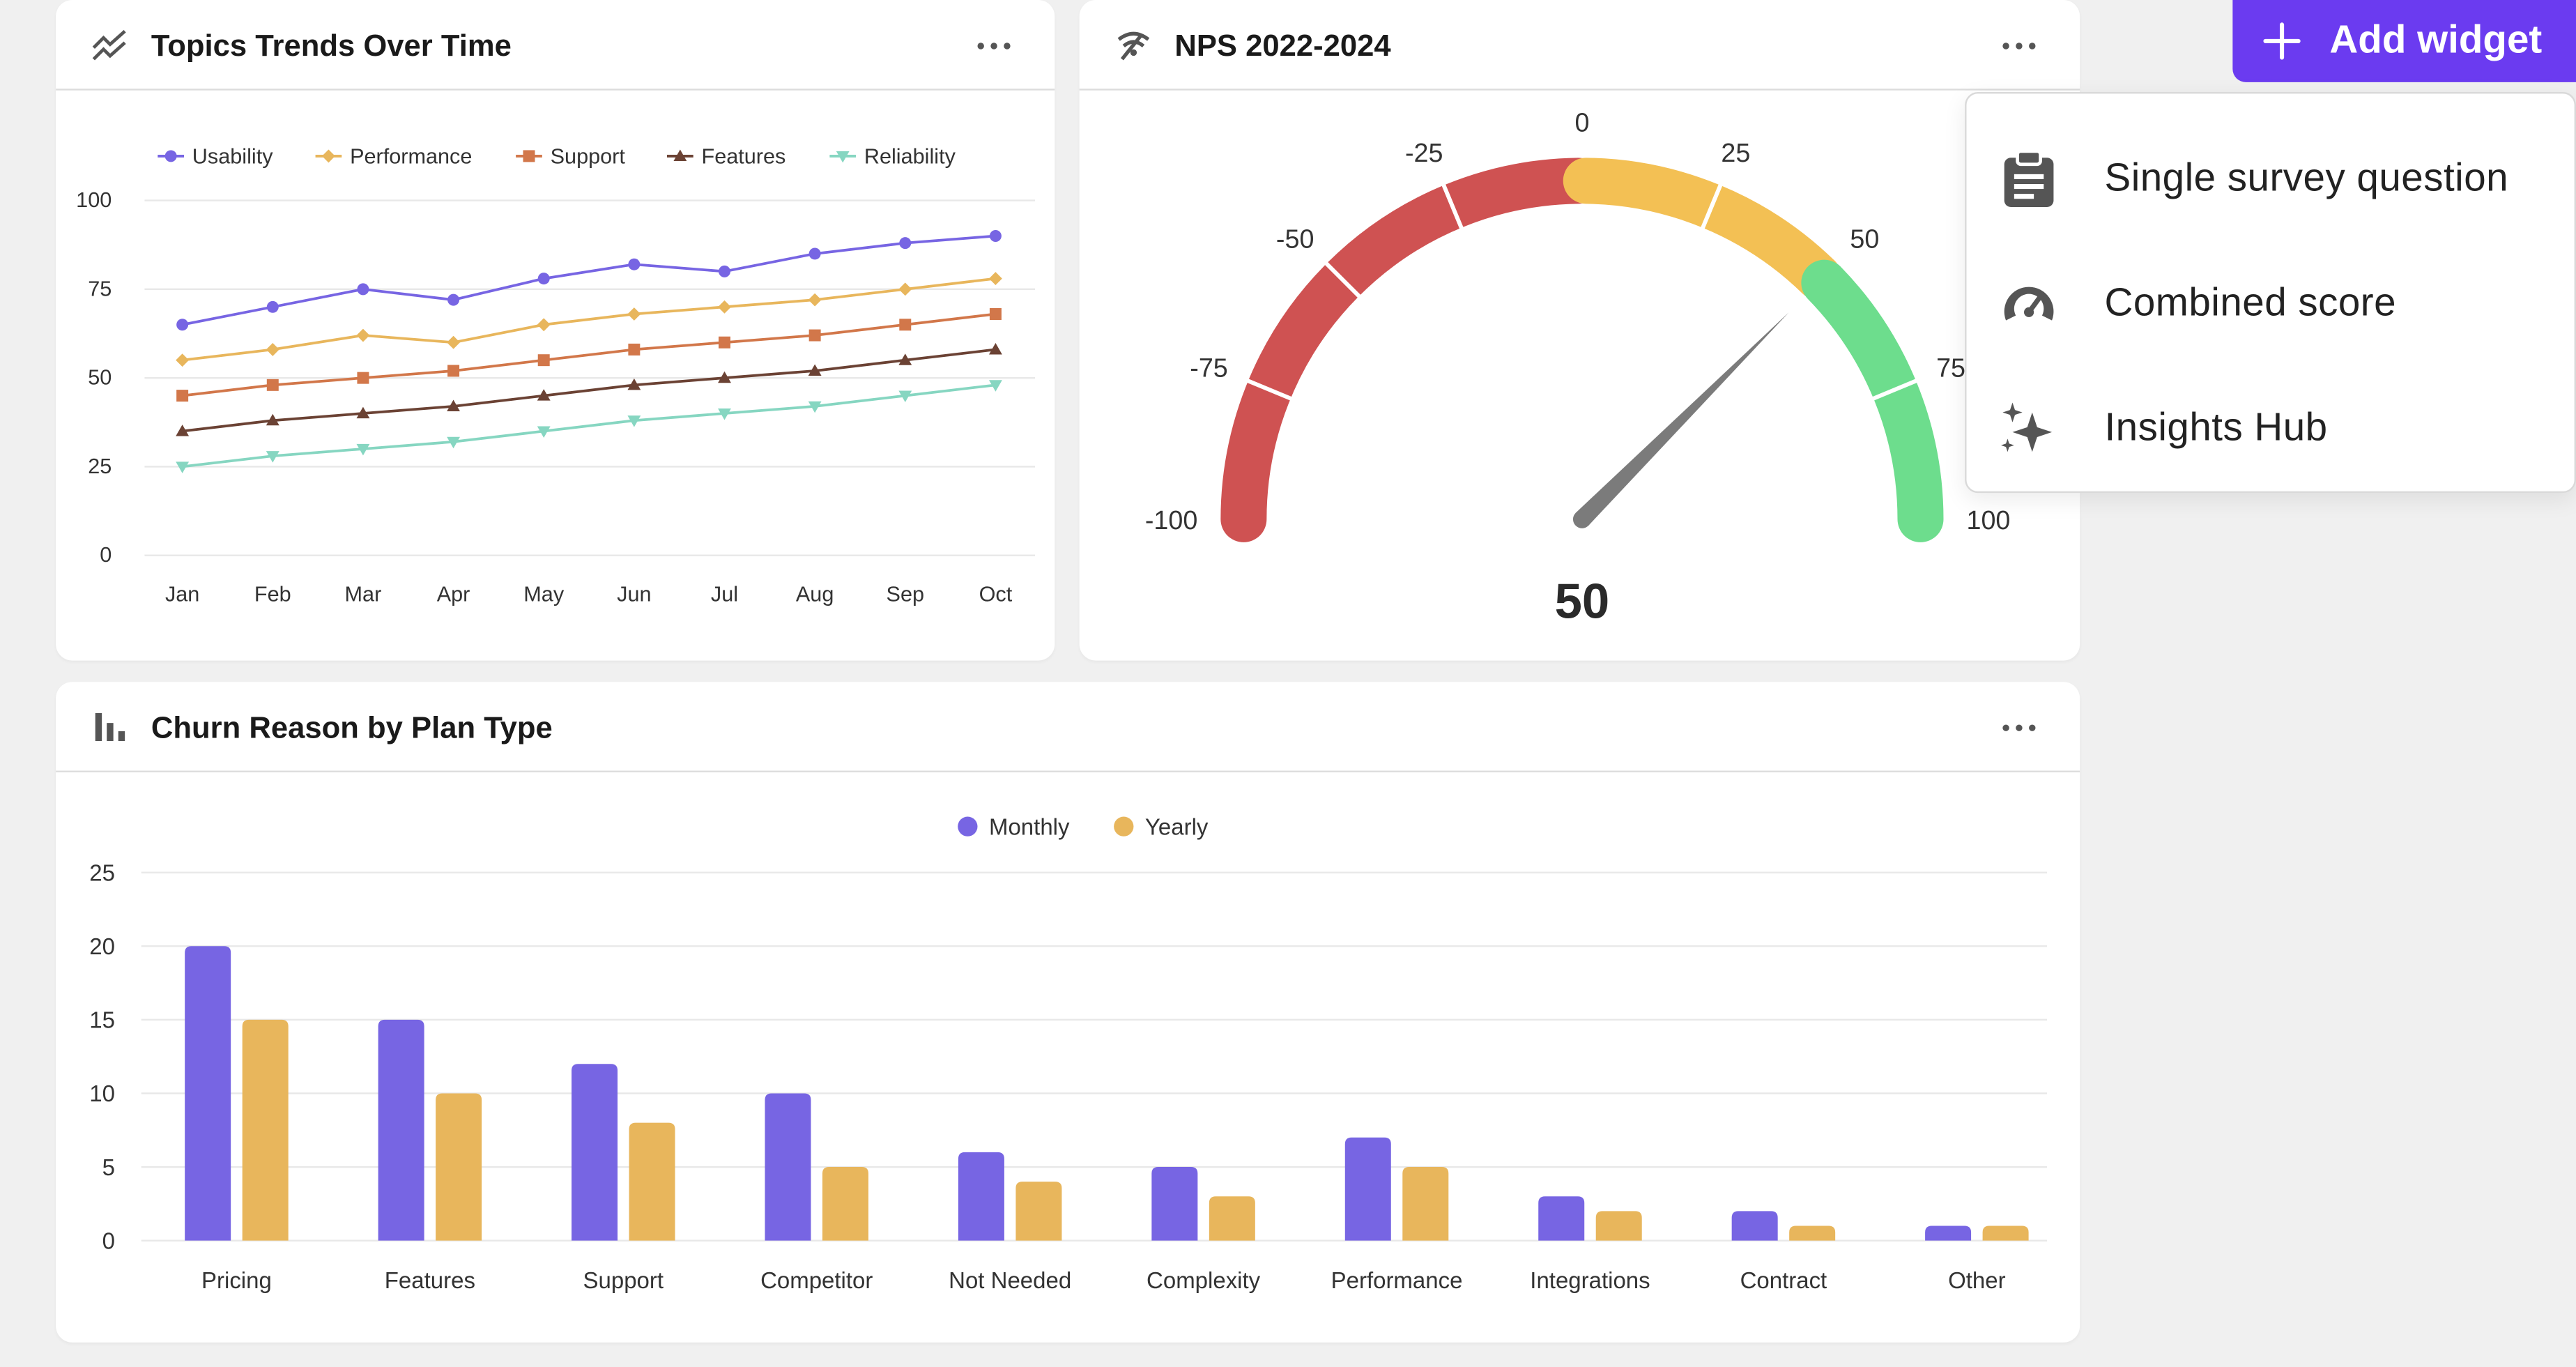  I want to click on legend-item: Support, so click(570, 157).